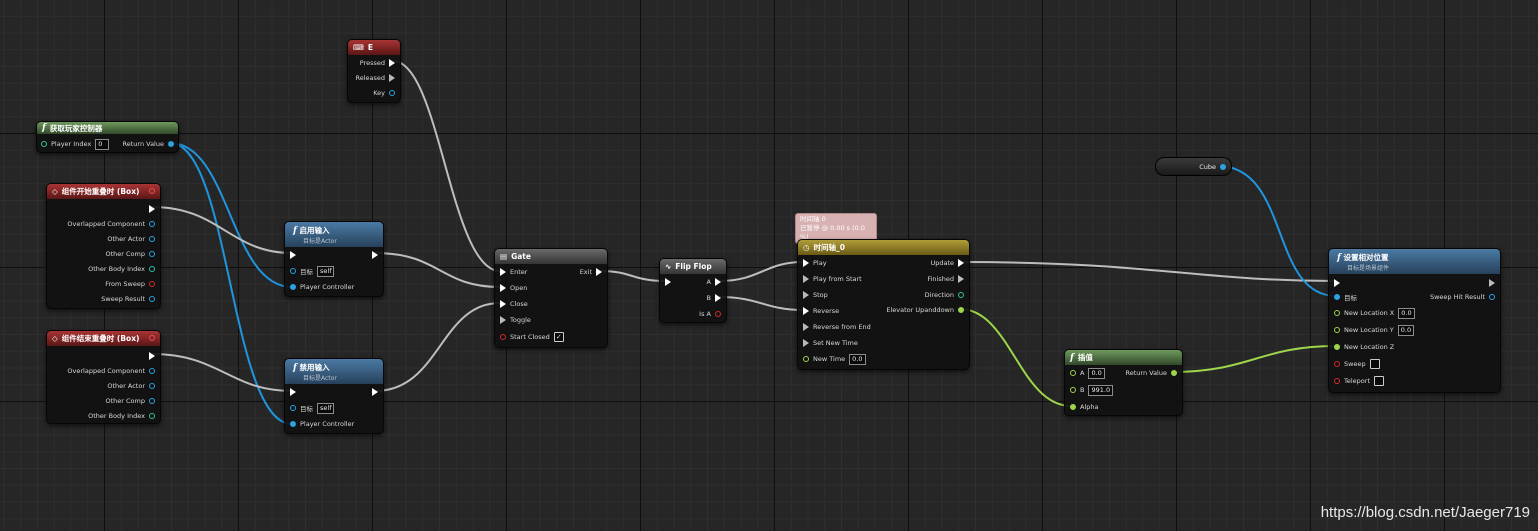 The height and width of the screenshot is (531, 1538). What do you see at coordinates (830, 343) in the screenshot?
I see `pin-set-new-time: Set New Time` at bounding box center [830, 343].